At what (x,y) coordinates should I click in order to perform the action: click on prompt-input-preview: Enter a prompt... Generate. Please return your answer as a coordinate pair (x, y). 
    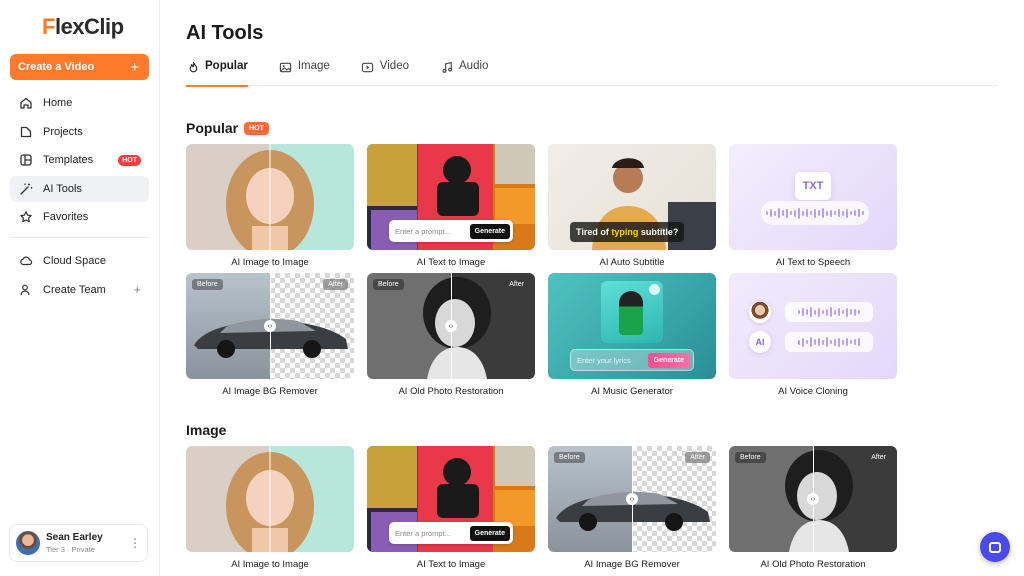
    Looking at the image, I should click on (451, 533).